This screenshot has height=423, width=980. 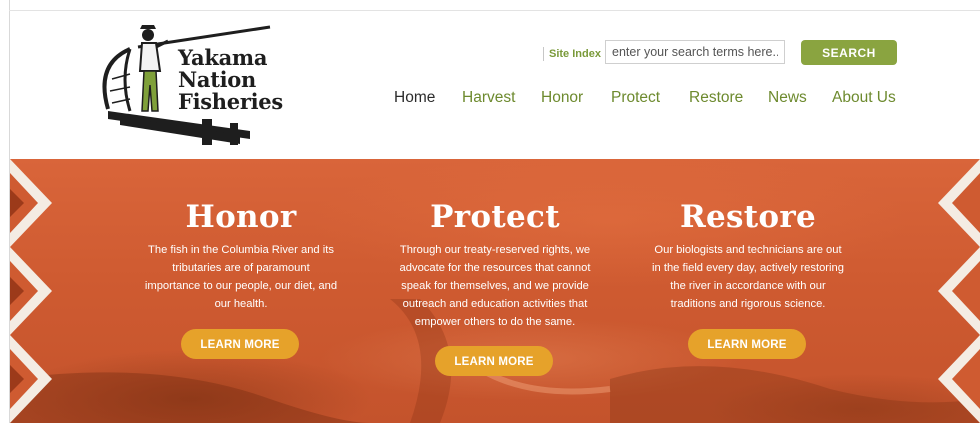 What do you see at coordinates (748, 304) in the screenshot?
I see `restore-line: traditions and rigorous science.` at bounding box center [748, 304].